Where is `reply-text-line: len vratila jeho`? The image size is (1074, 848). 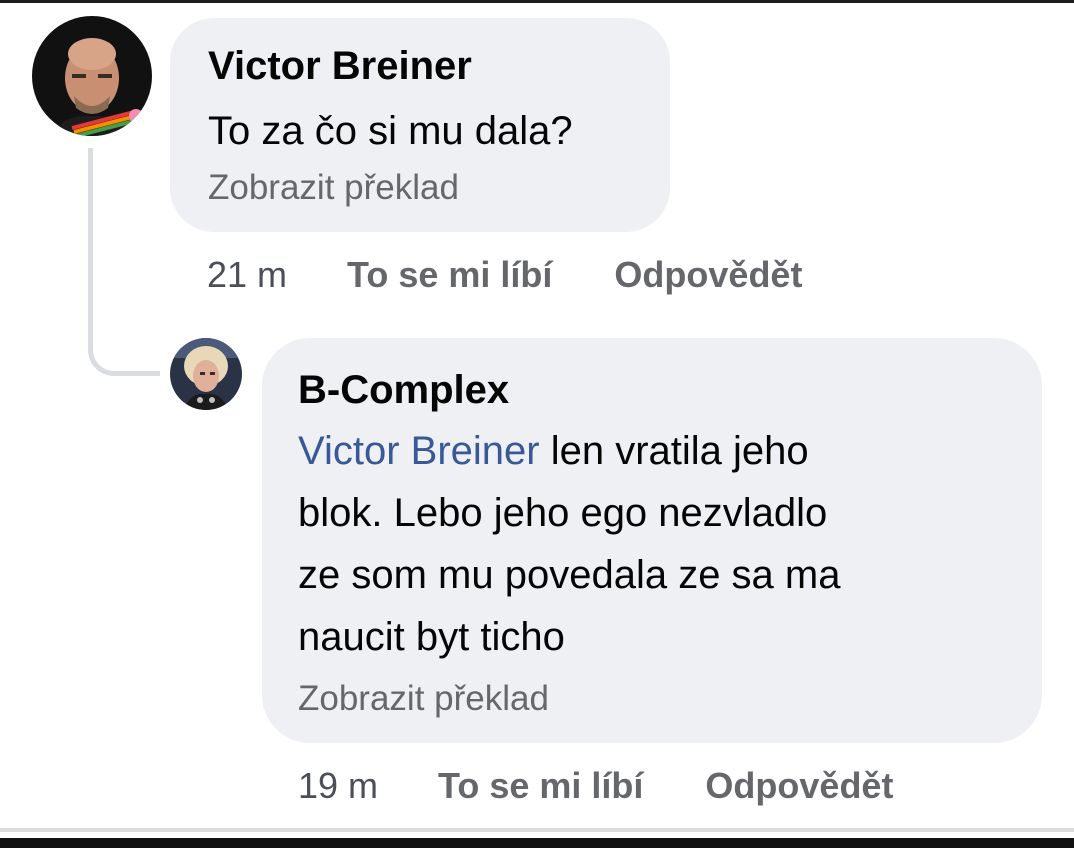
reply-text-line: len vratila jeho is located at coordinates (674, 451).